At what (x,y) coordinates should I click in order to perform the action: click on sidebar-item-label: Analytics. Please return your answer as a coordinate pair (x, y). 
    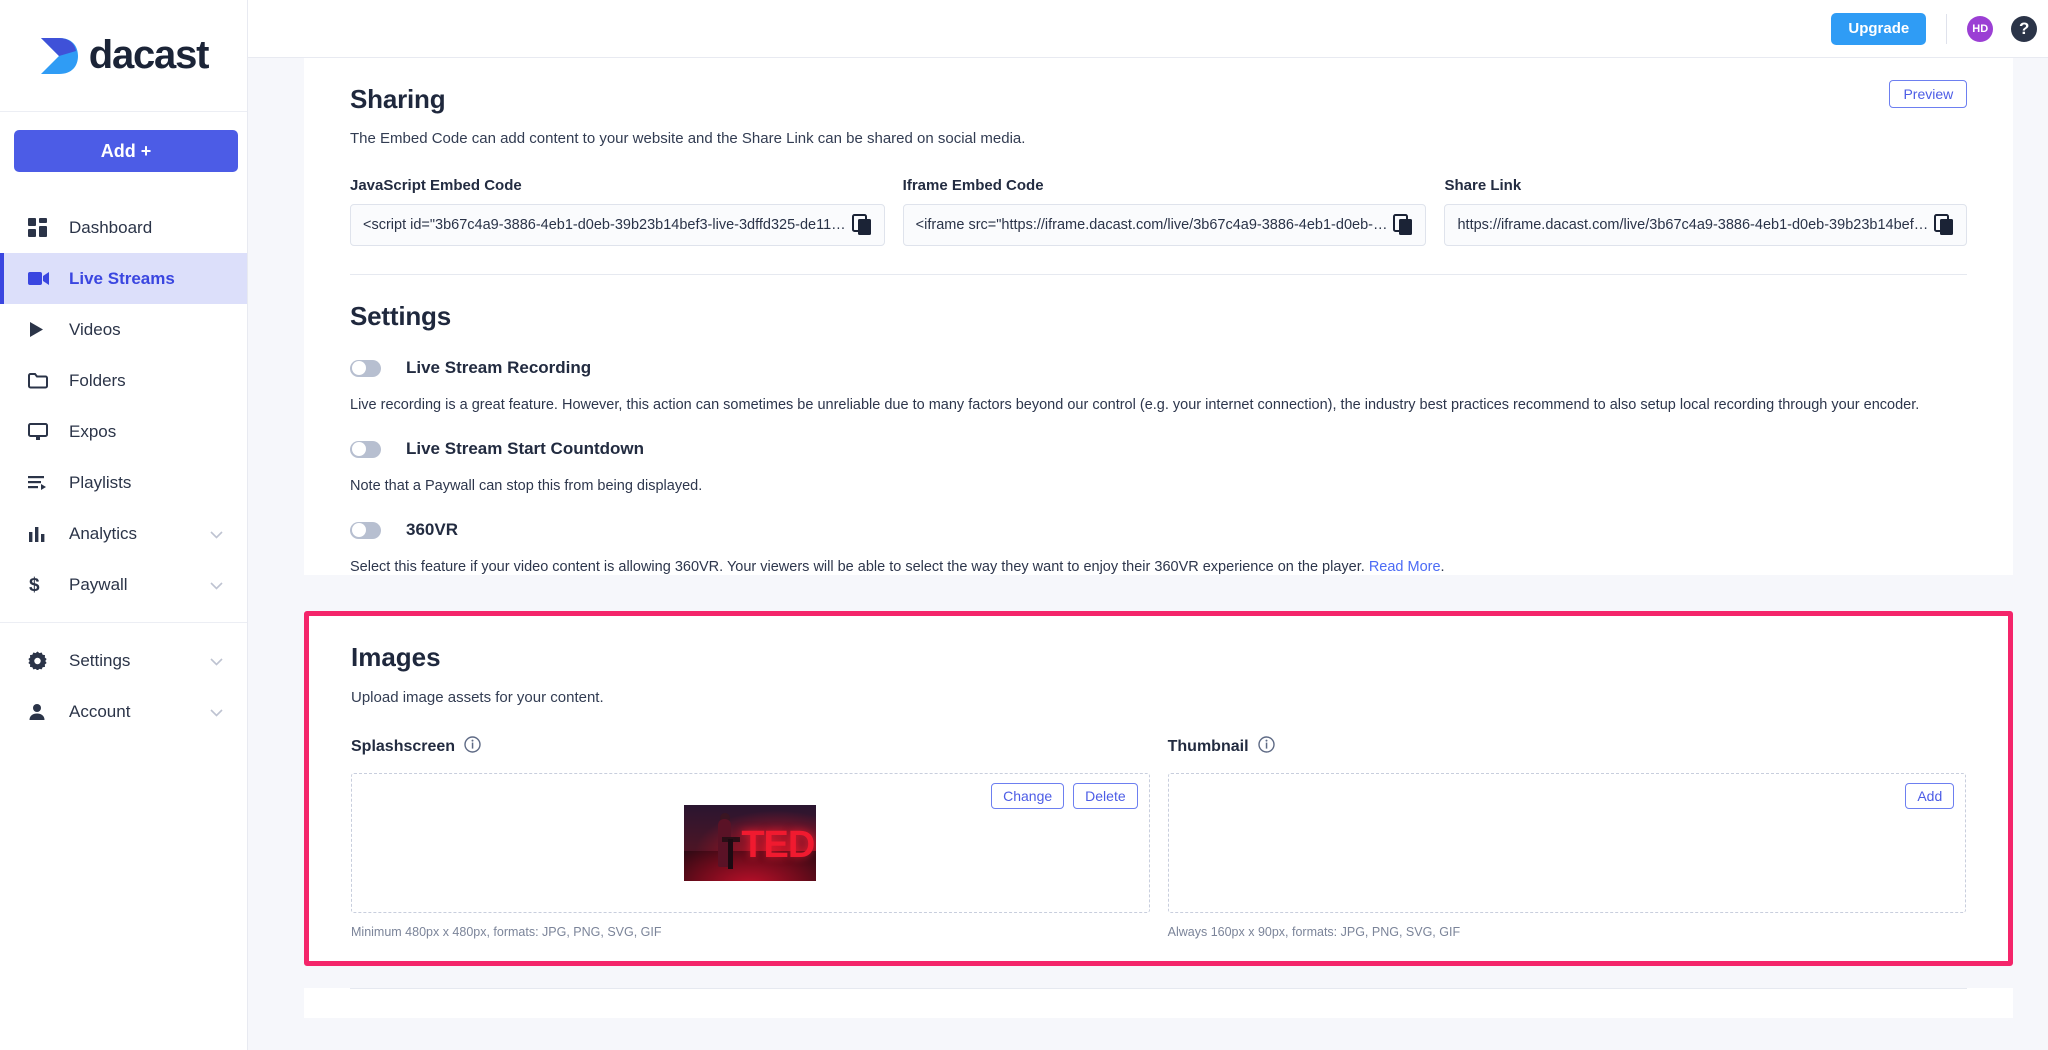
    Looking at the image, I should click on (103, 533).